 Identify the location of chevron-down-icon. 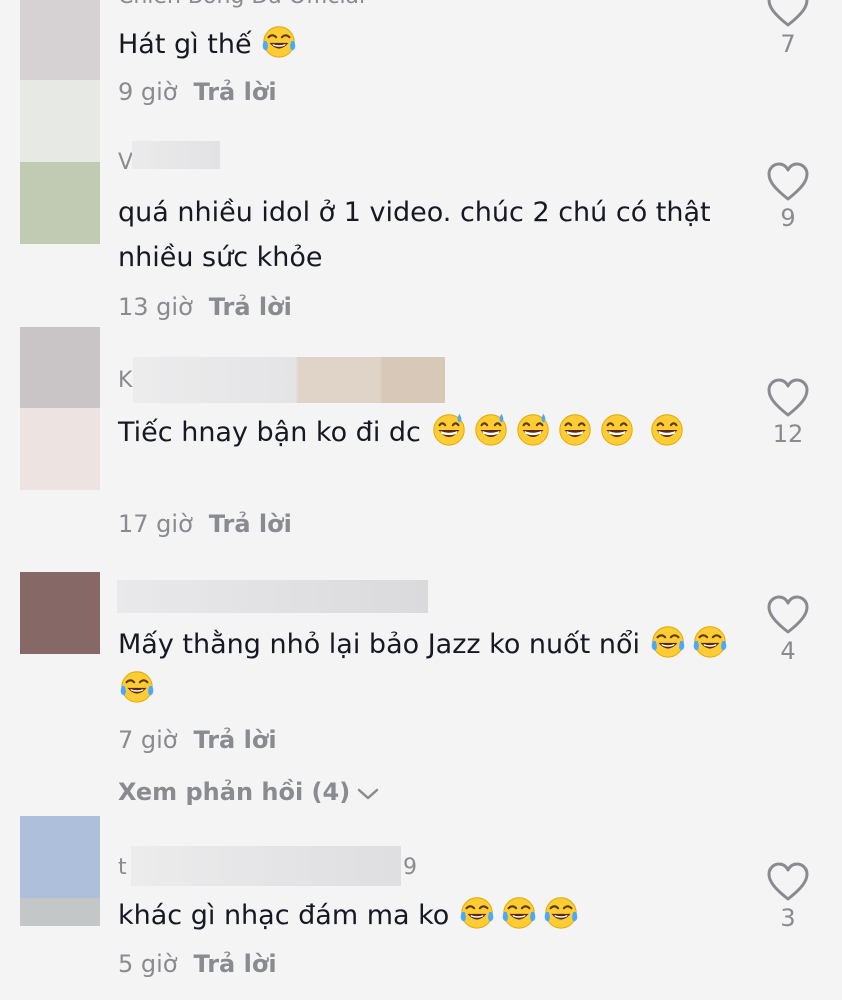
(365, 792).